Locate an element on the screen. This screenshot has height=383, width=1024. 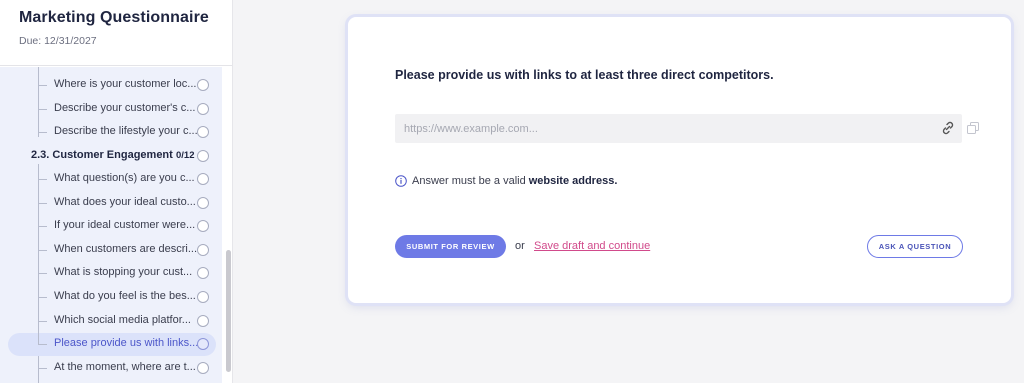
or-text: or is located at coordinates (520, 246).